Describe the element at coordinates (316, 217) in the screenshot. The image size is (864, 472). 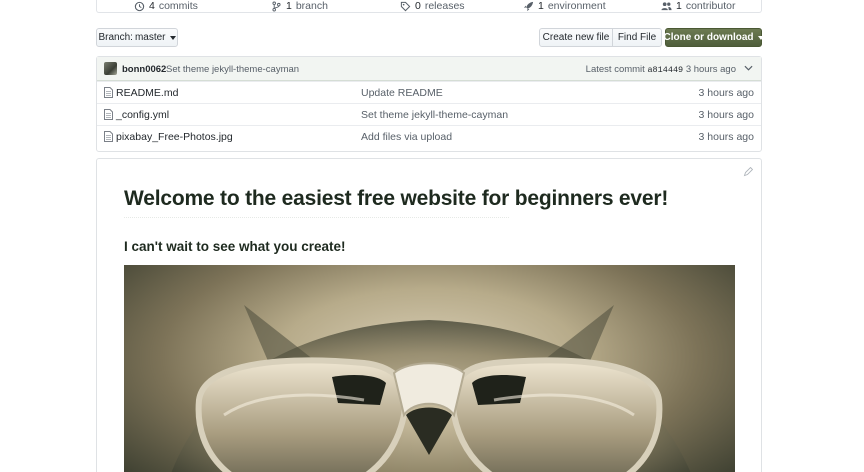
I see `heading-divider` at that location.